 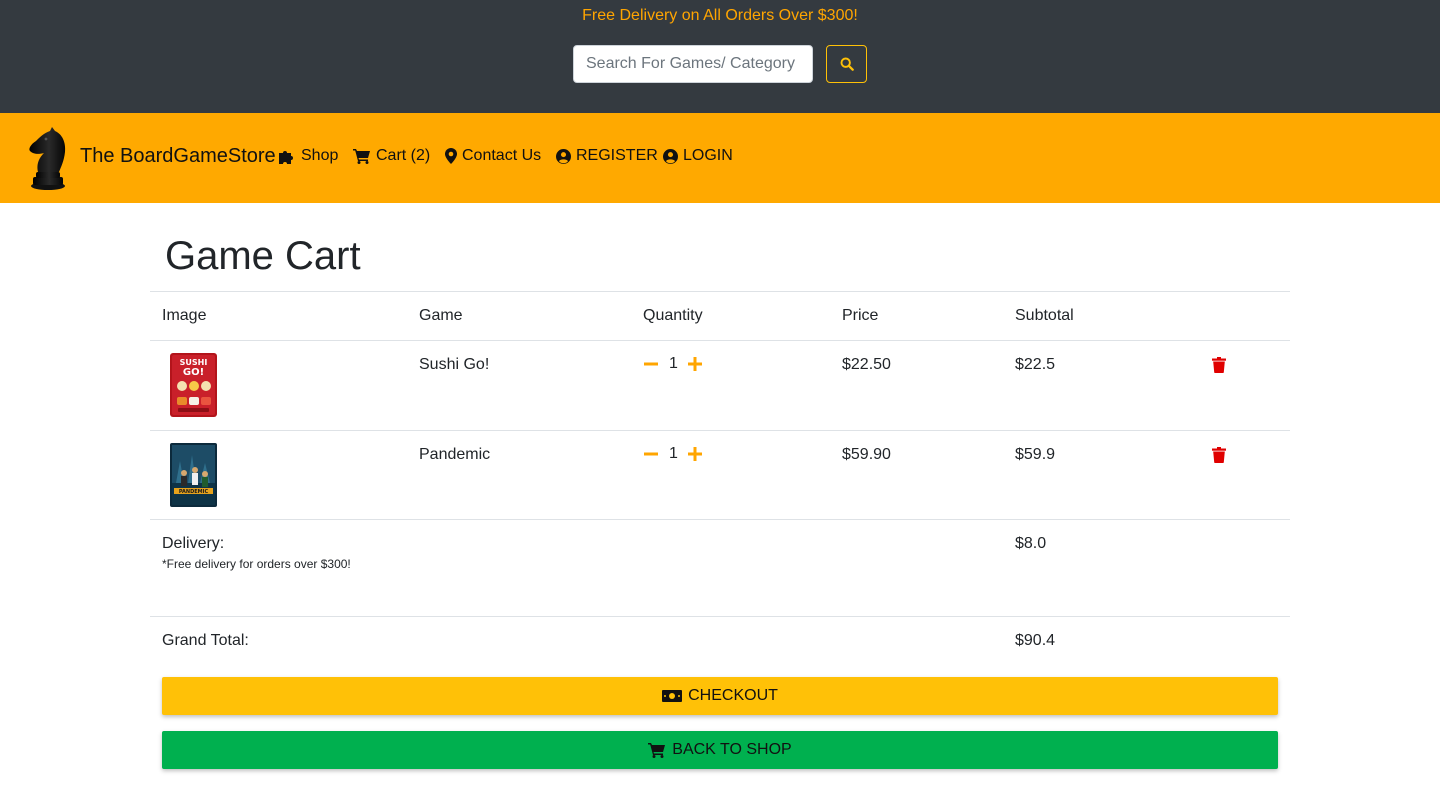 What do you see at coordinates (441, 315) in the screenshot?
I see `header-game: Game` at bounding box center [441, 315].